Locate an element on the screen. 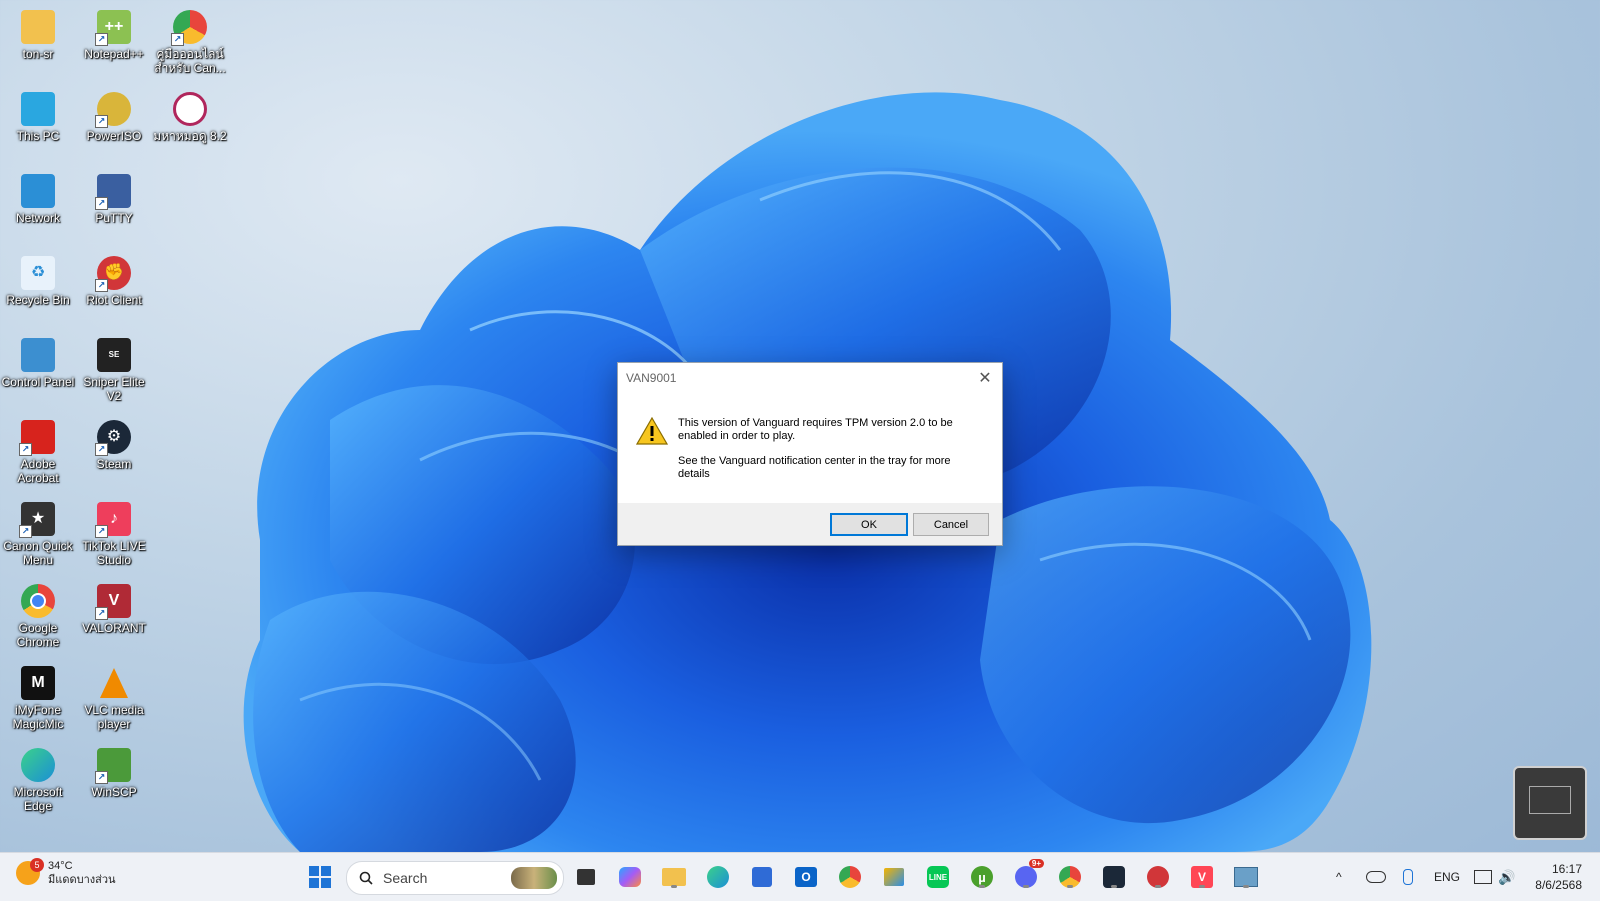 Image resolution: width=1600 pixels, height=901 pixels. desktop-icon-steam: ⚙ ↗ Steam is located at coordinates (114, 443).